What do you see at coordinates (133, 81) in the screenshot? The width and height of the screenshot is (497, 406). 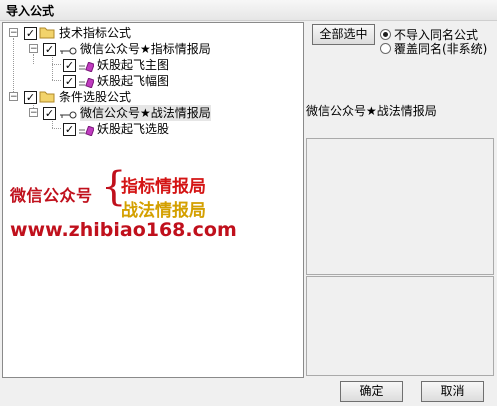 I see `tree-node-label: 妖股起飞幅图` at bounding box center [133, 81].